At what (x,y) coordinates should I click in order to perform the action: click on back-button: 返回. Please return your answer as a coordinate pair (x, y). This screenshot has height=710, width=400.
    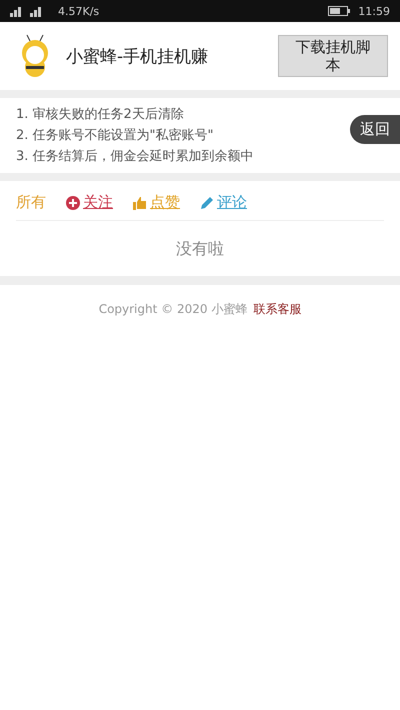
    Looking at the image, I should click on (375, 129).